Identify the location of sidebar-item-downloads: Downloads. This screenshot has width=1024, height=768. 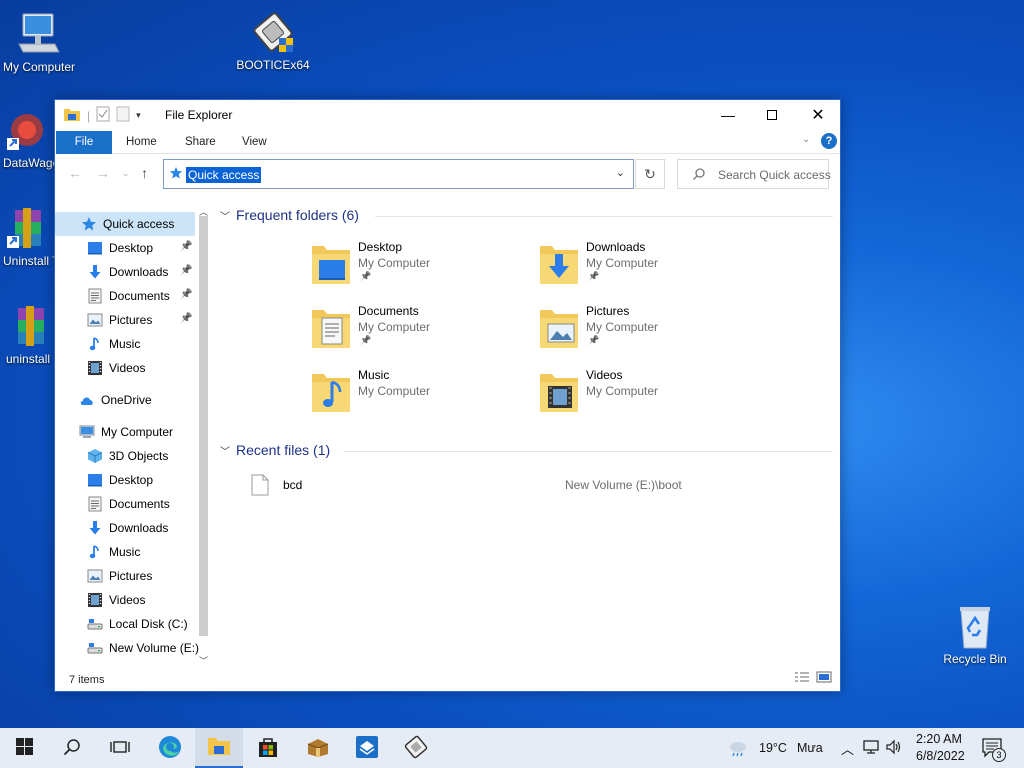
(125, 528).